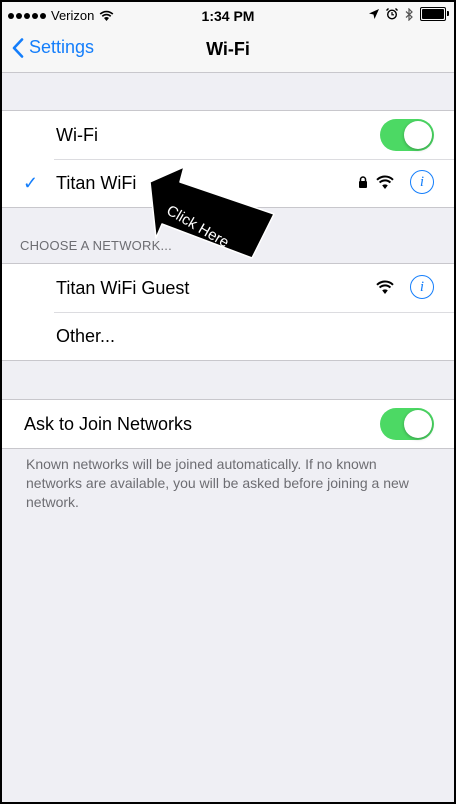 The width and height of the screenshot is (456, 804). Describe the element at coordinates (108, 424) in the screenshot. I see `ask-to-join-label: Ask to Join Networks` at that location.